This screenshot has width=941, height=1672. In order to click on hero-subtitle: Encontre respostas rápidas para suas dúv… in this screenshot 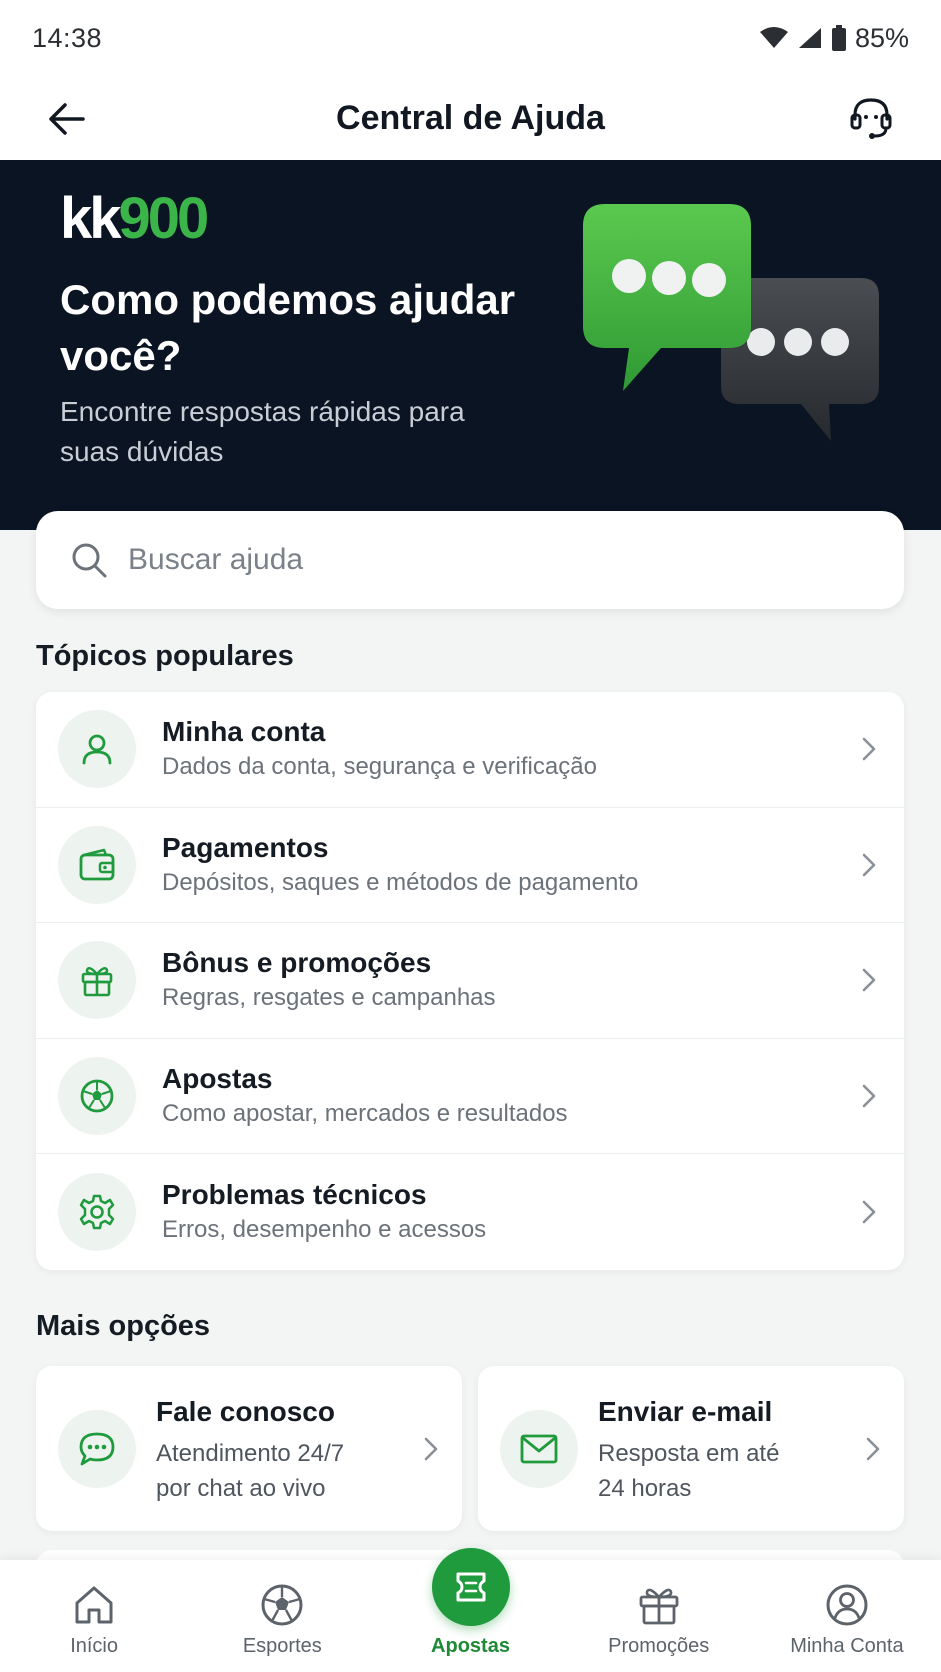, I will do `click(262, 431)`.